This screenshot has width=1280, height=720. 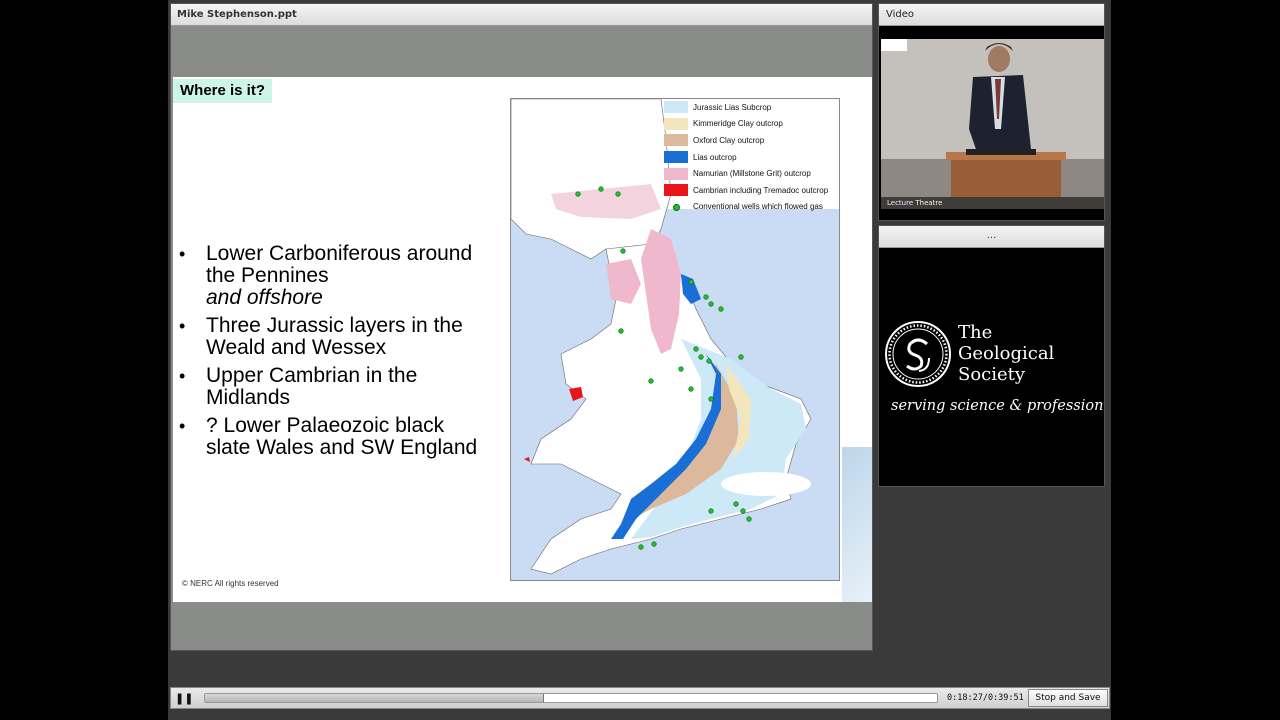 I want to click on pause-button: ❚❚, so click(x=184, y=699).